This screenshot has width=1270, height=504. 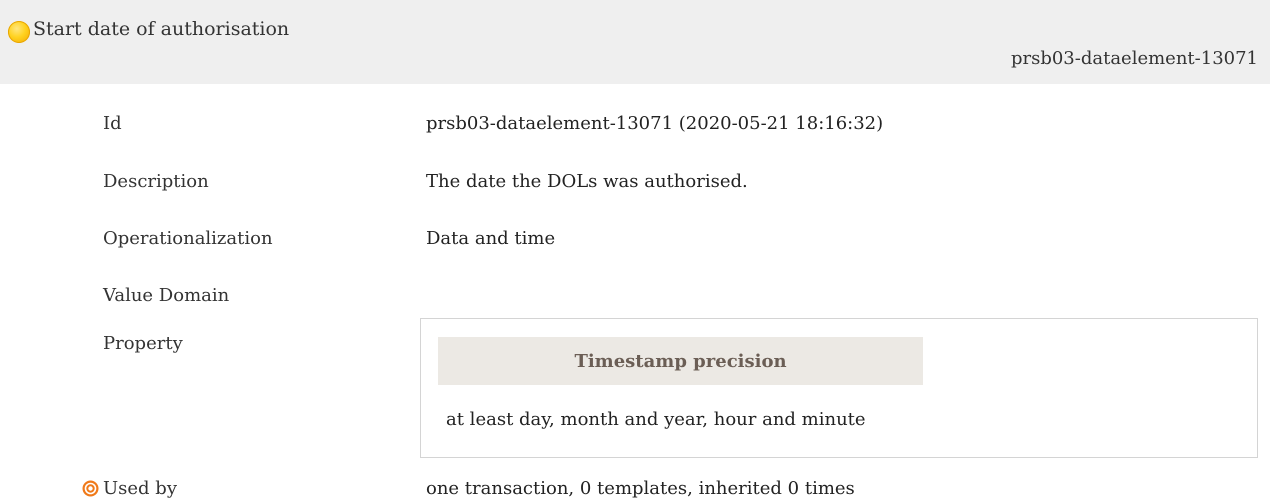 What do you see at coordinates (1134, 58) in the screenshot?
I see `element-id: prsb03-dataelement-13071` at bounding box center [1134, 58].